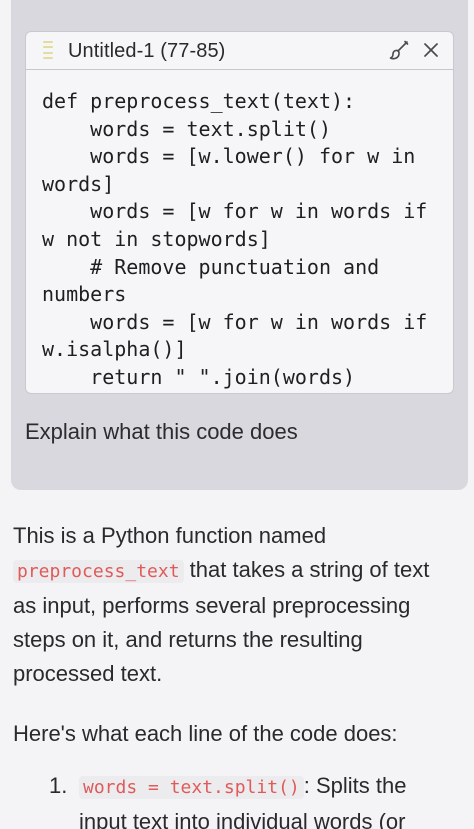 The height and width of the screenshot is (829, 474). Describe the element at coordinates (48, 50) in the screenshot. I see `drag-handle-icon` at that location.